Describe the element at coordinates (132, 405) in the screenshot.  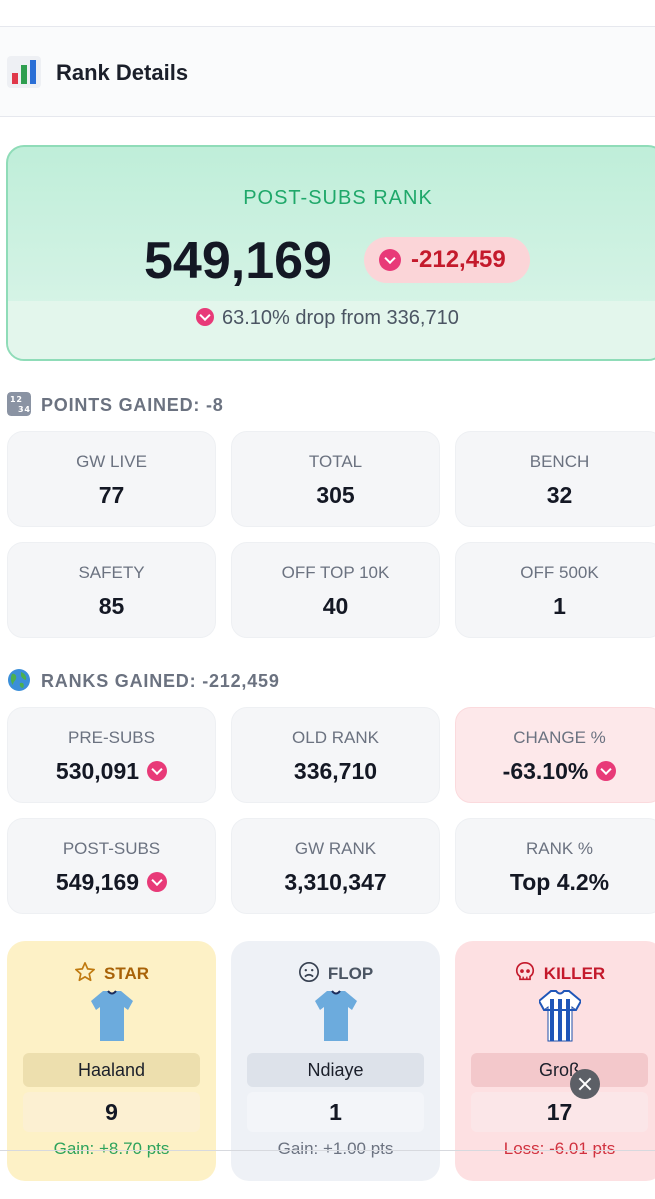
I see `points-gained-title: POINTS GAINED: -8` at that location.